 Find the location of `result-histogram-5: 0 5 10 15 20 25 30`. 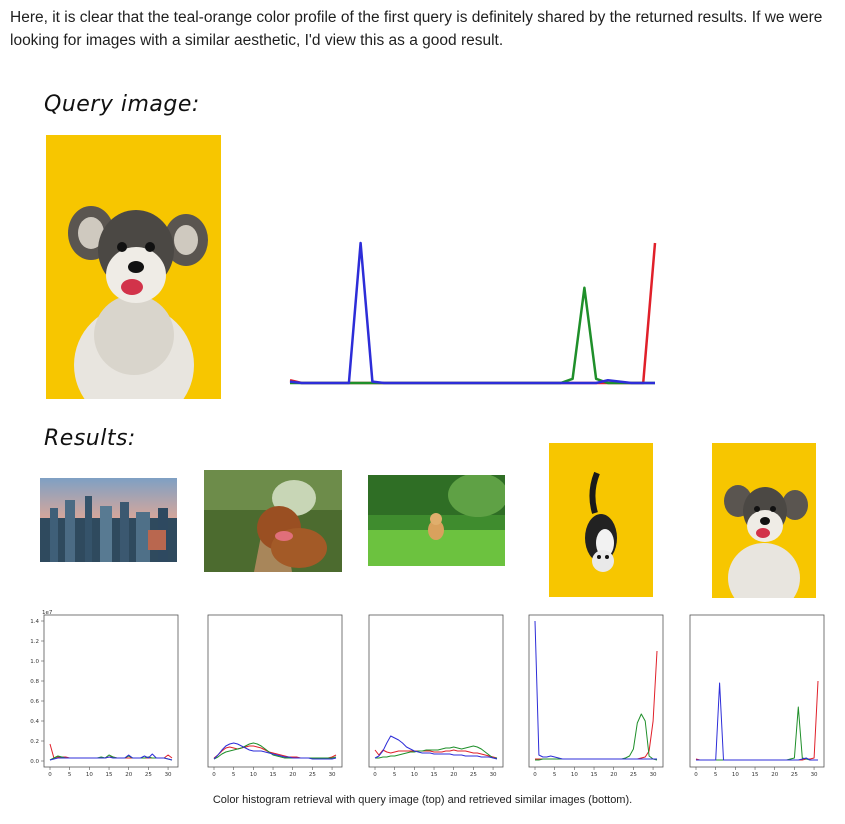

result-histogram-5: 0 5 10 15 20 25 30 is located at coordinates (757, 696).